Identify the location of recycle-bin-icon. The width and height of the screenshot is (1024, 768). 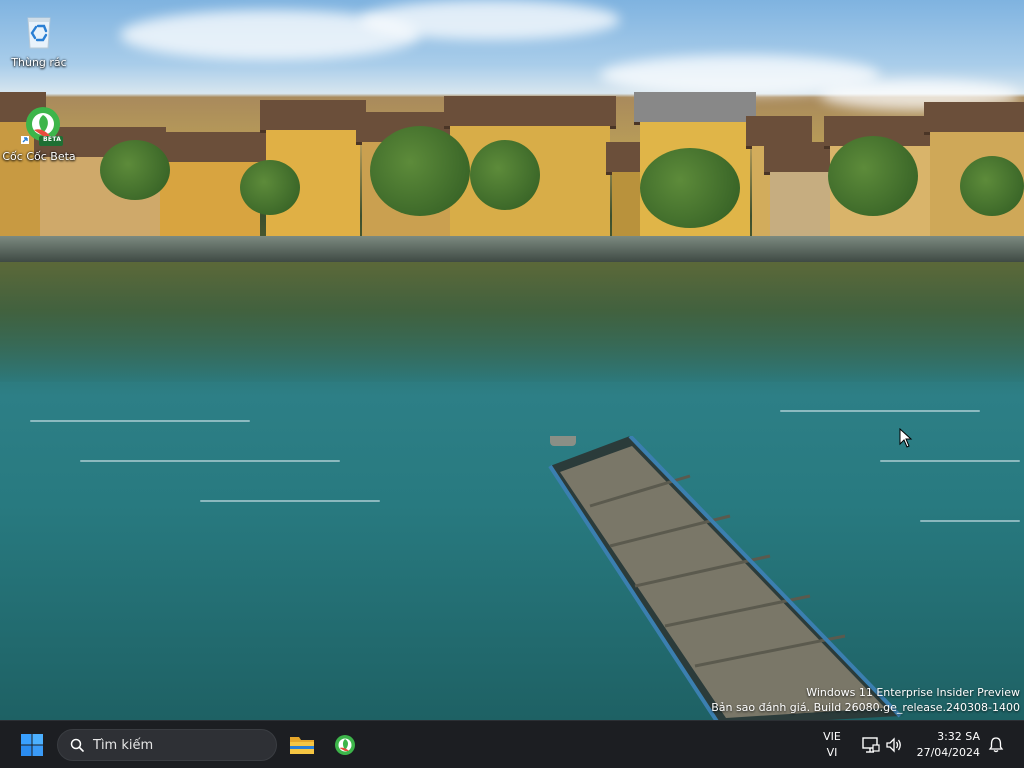
(39, 32).